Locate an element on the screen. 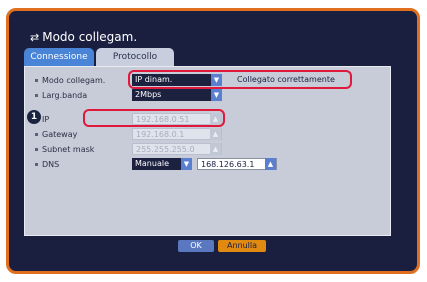 The image size is (427, 282). highlight-ip is located at coordinates (154, 118).